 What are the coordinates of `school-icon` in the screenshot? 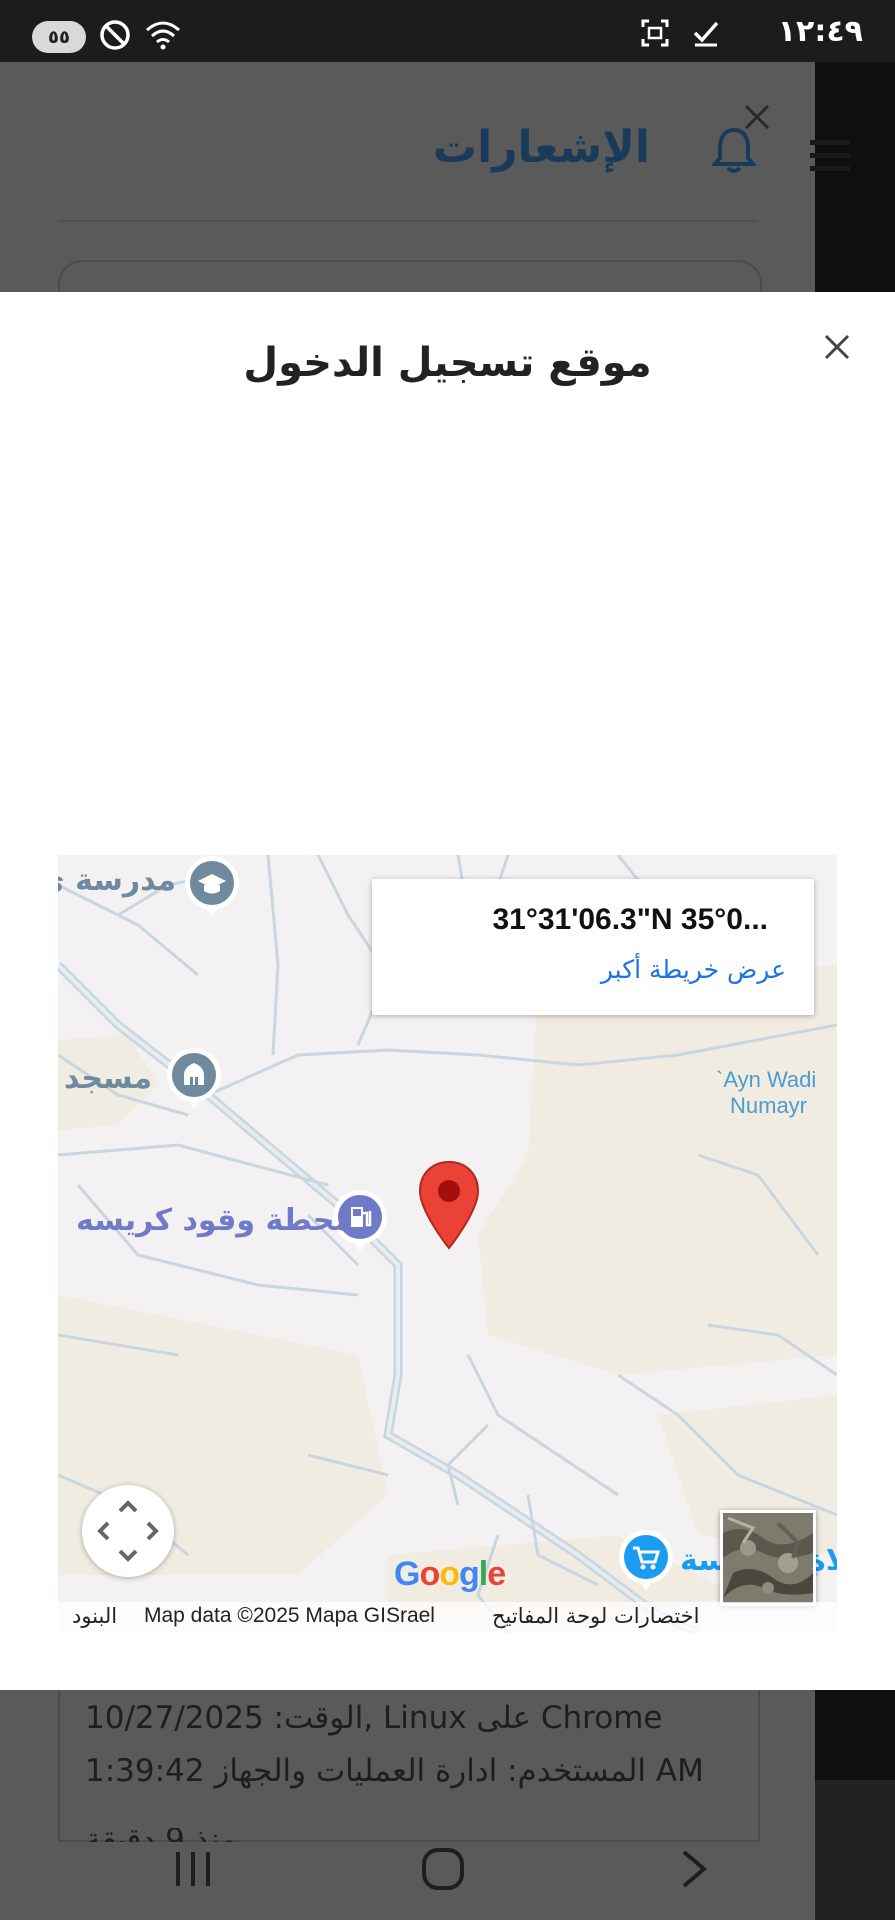 It's located at (212, 888).